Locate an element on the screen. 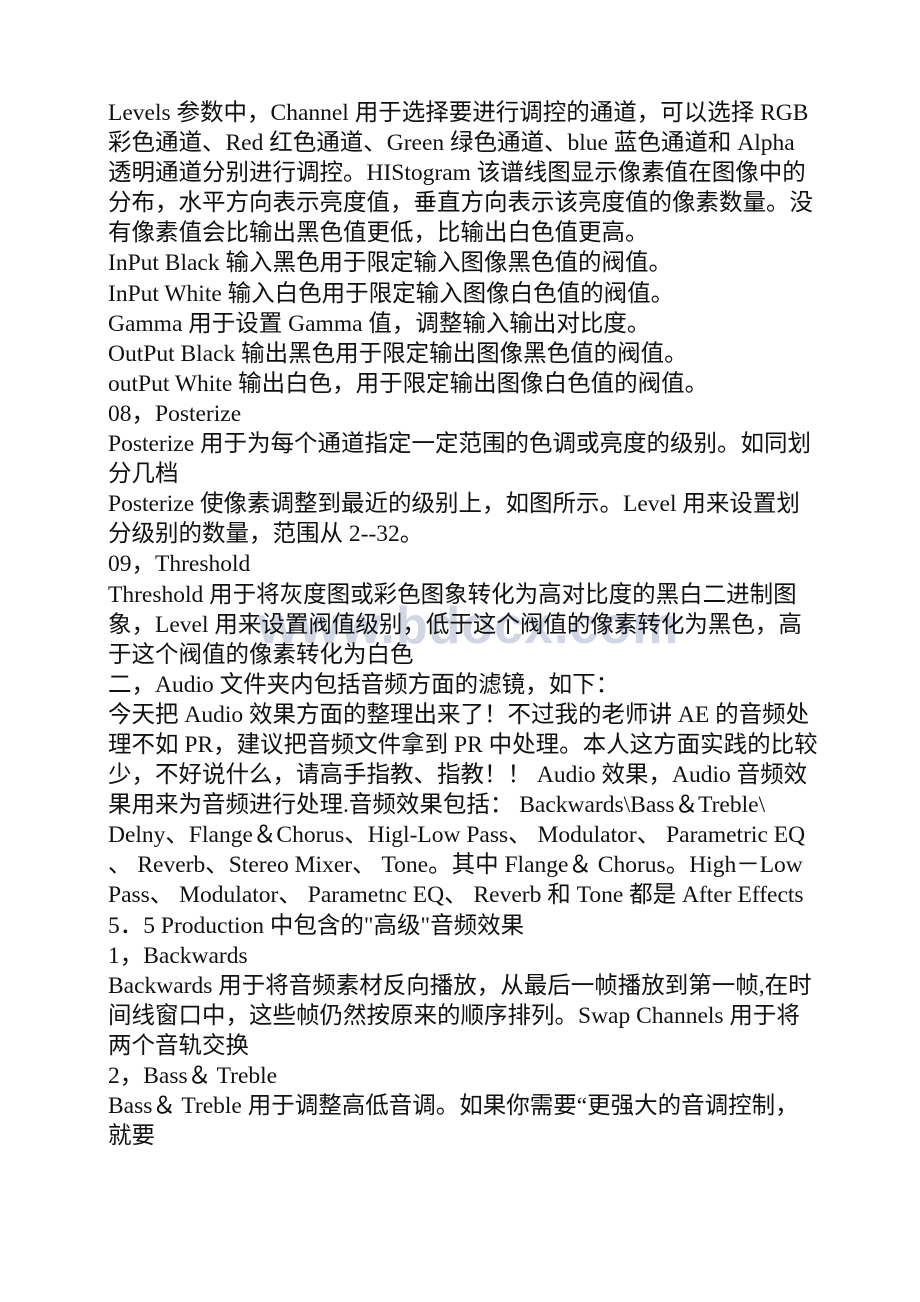 The width and height of the screenshot is (920, 1302). text-line: 5．5 Production 中包含的"高级"音频效果 is located at coordinates (316, 925).